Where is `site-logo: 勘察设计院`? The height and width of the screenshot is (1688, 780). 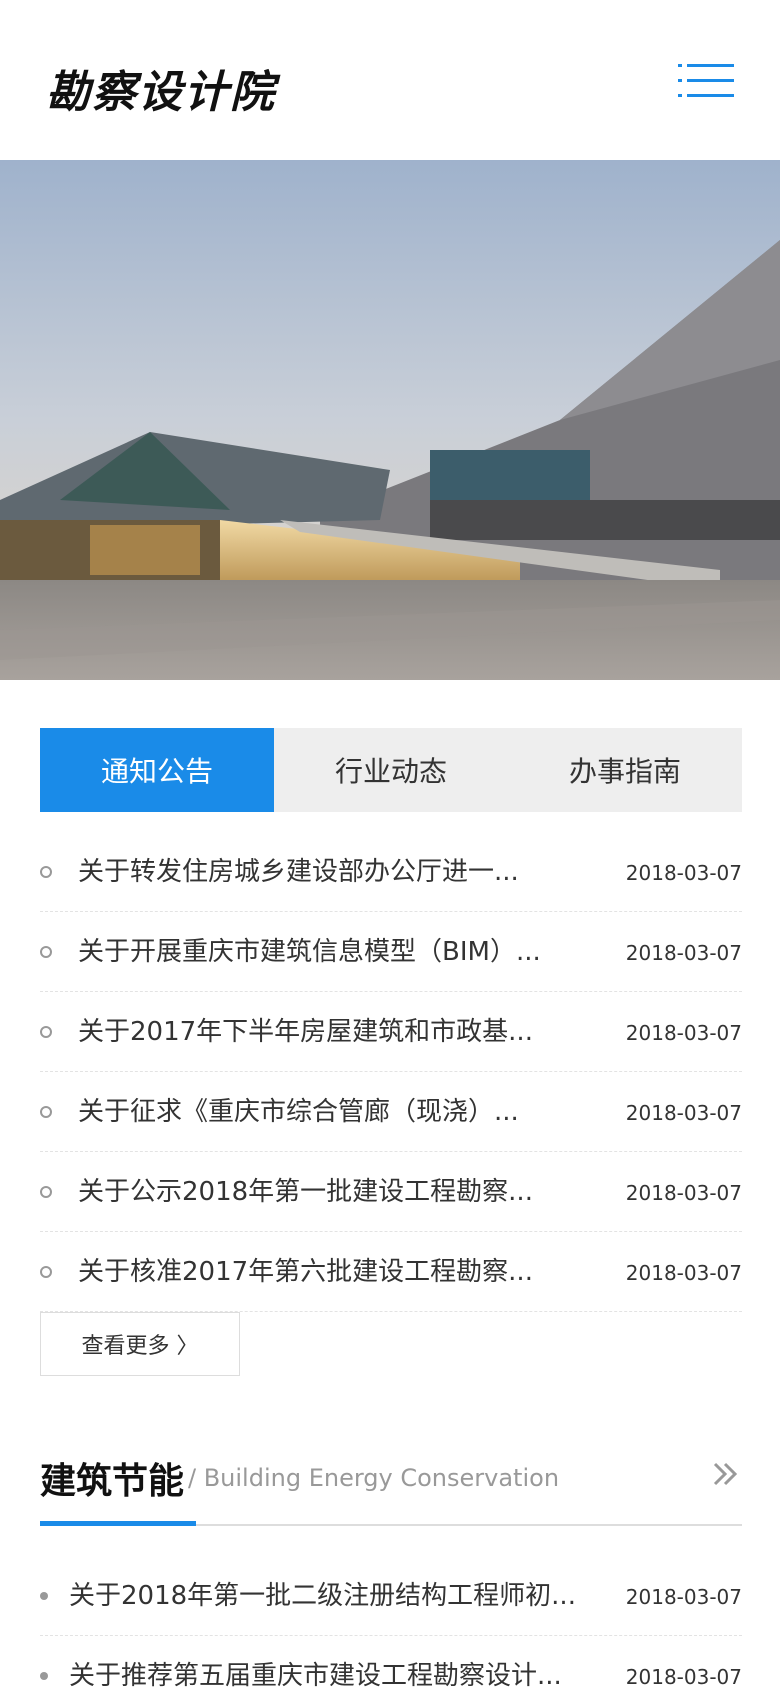 site-logo: 勘察设计院 is located at coordinates (161, 88).